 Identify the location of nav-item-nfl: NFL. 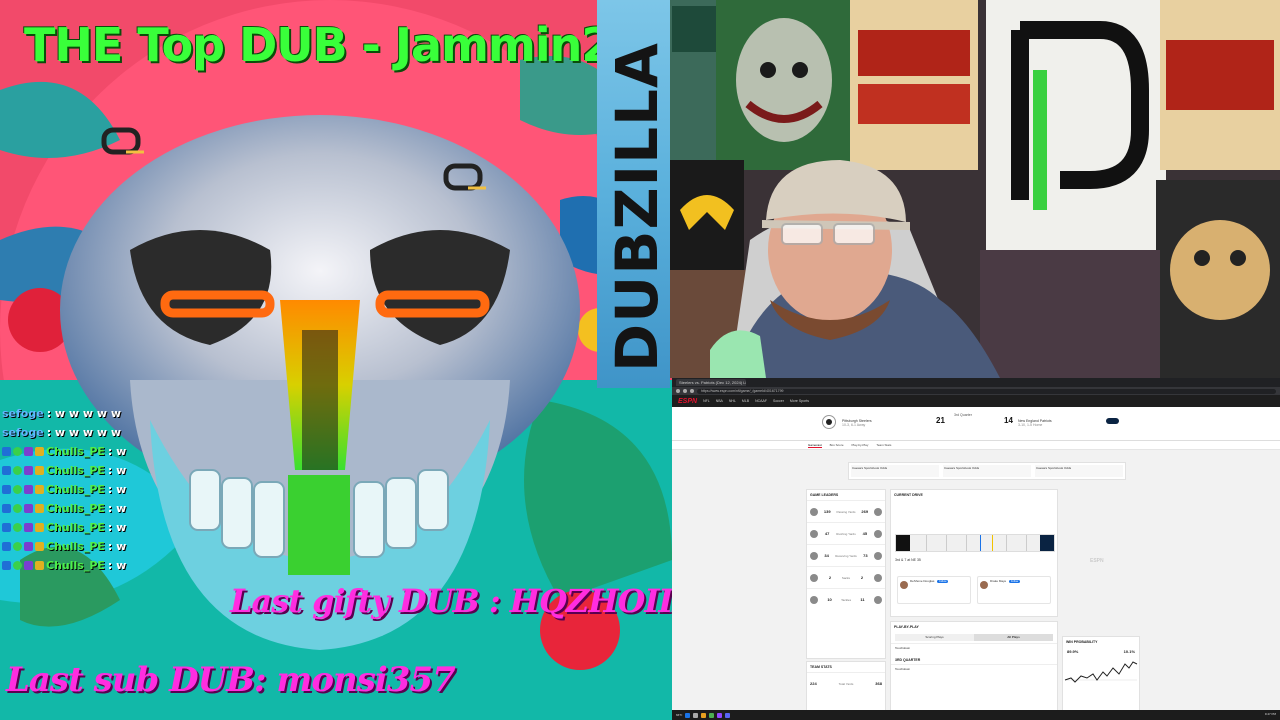
(706, 401).